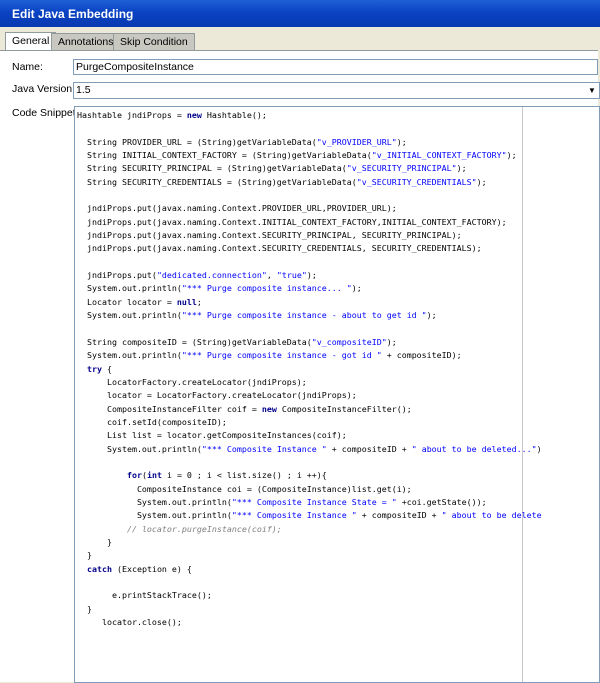 Image resolution: width=600 pixels, height=683 pixels. What do you see at coordinates (86, 41) in the screenshot?
I see `tab-annotations: Annotations` at bounding box center [86, 41].